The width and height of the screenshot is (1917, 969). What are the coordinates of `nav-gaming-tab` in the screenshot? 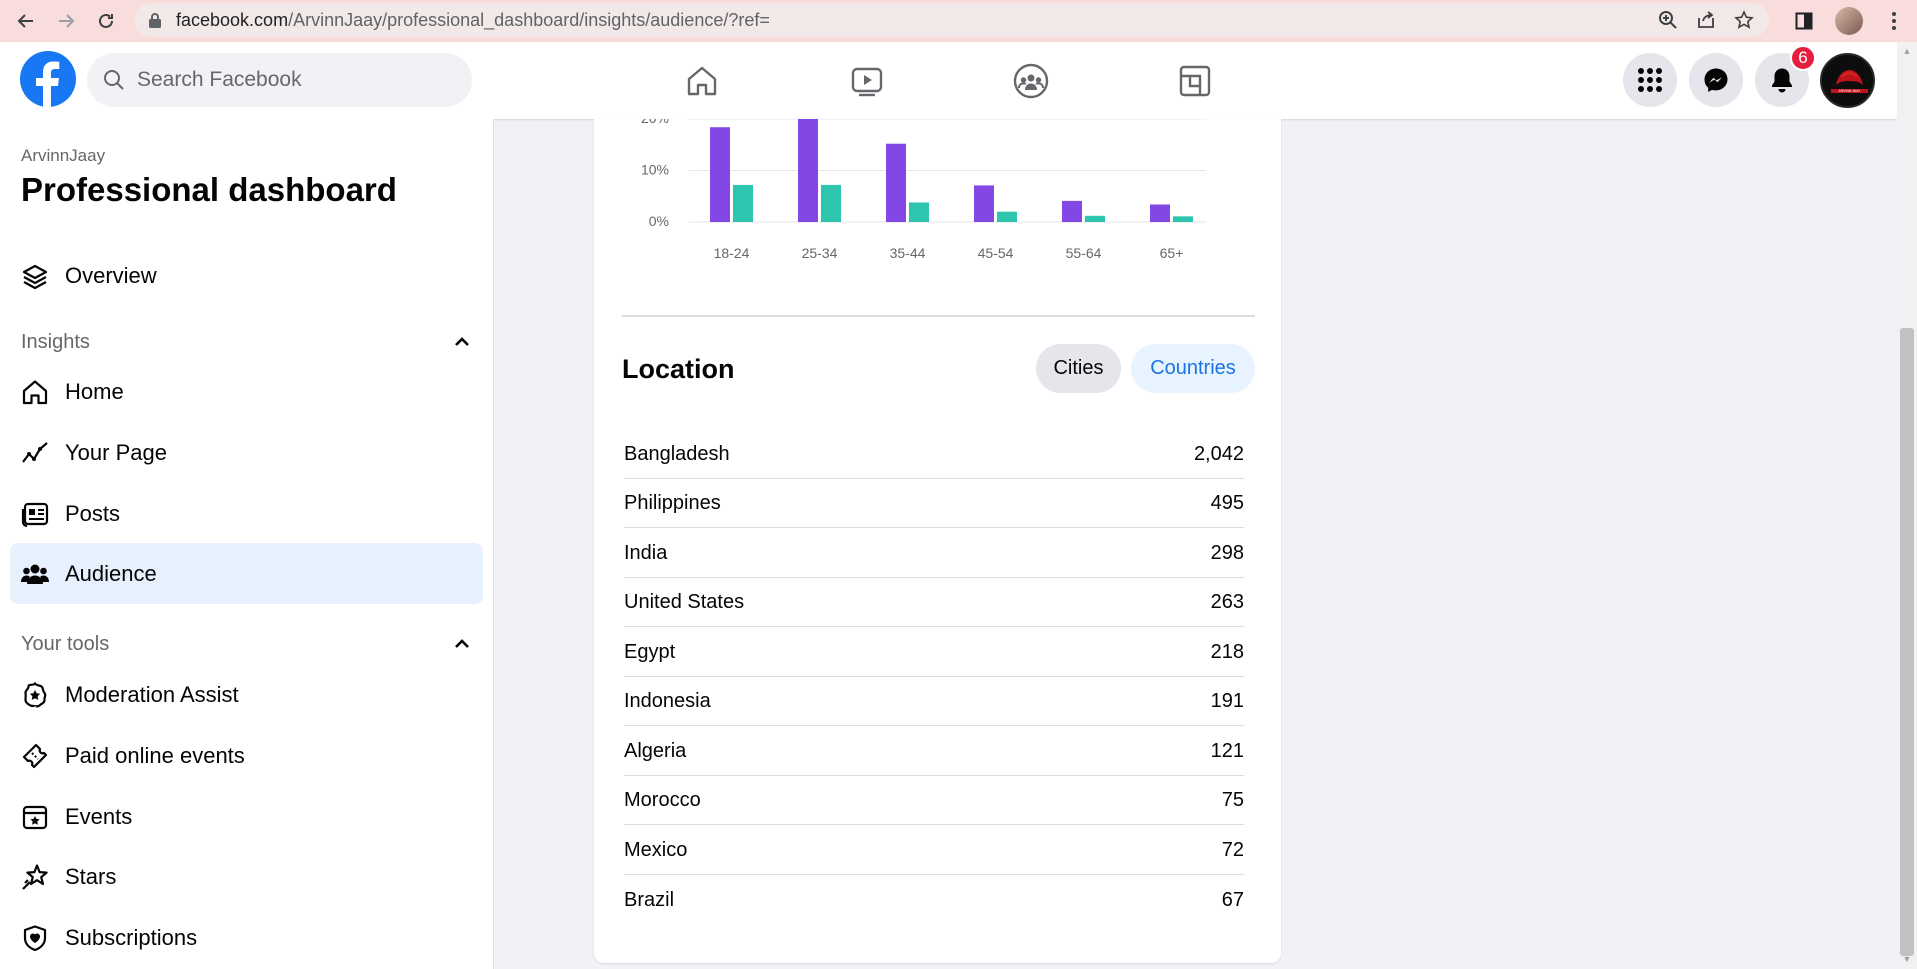 It's located at (1195, 80).